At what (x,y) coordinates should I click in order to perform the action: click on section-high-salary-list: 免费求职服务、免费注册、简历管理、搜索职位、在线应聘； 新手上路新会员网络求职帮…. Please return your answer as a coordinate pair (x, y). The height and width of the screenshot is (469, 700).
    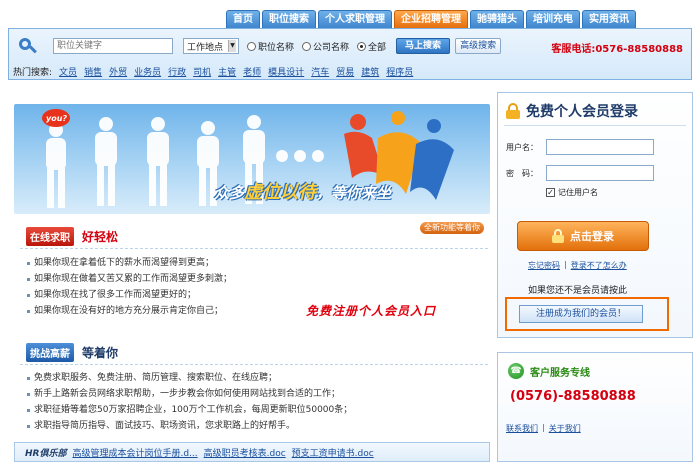
    Looking at the image, I should click on (189, 402).